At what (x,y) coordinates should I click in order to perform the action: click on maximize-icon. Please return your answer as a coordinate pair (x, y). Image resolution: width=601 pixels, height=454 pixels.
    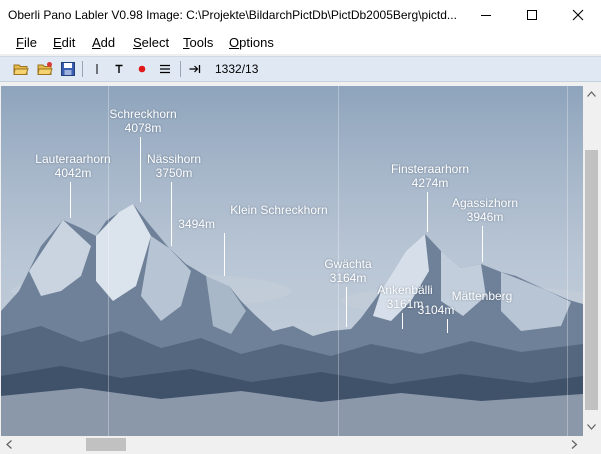
    Looking at the image, I should click on (532, 15).